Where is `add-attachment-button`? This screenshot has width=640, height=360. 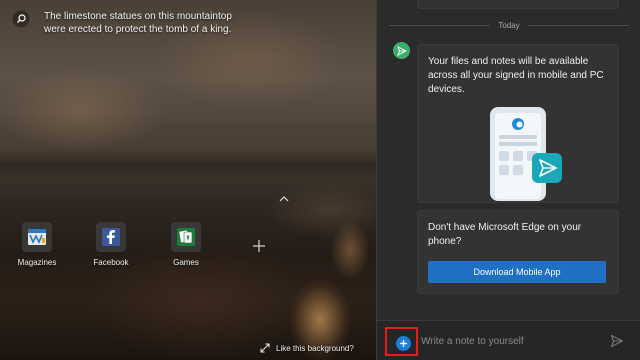
add-attachment-button is located at coordinates (403, 343).